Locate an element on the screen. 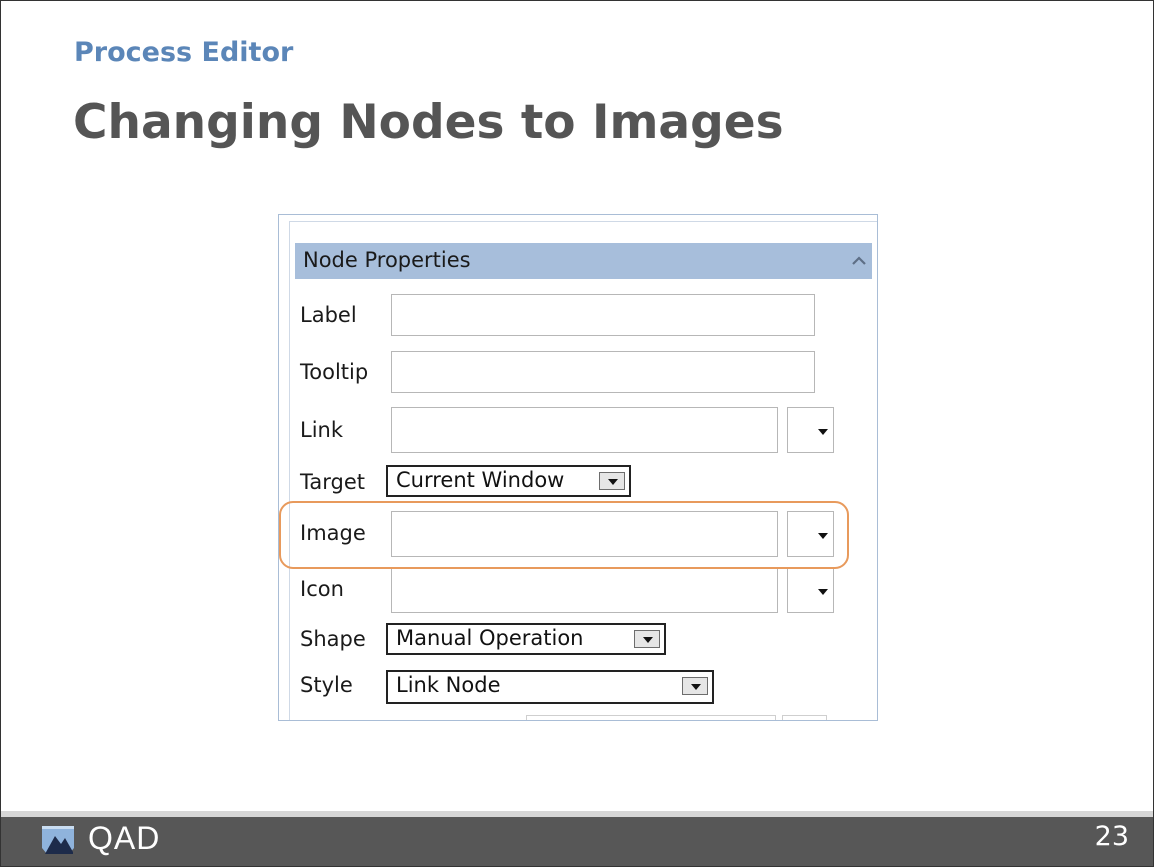  style-select: Link Node is located at coordinates (550, 687).